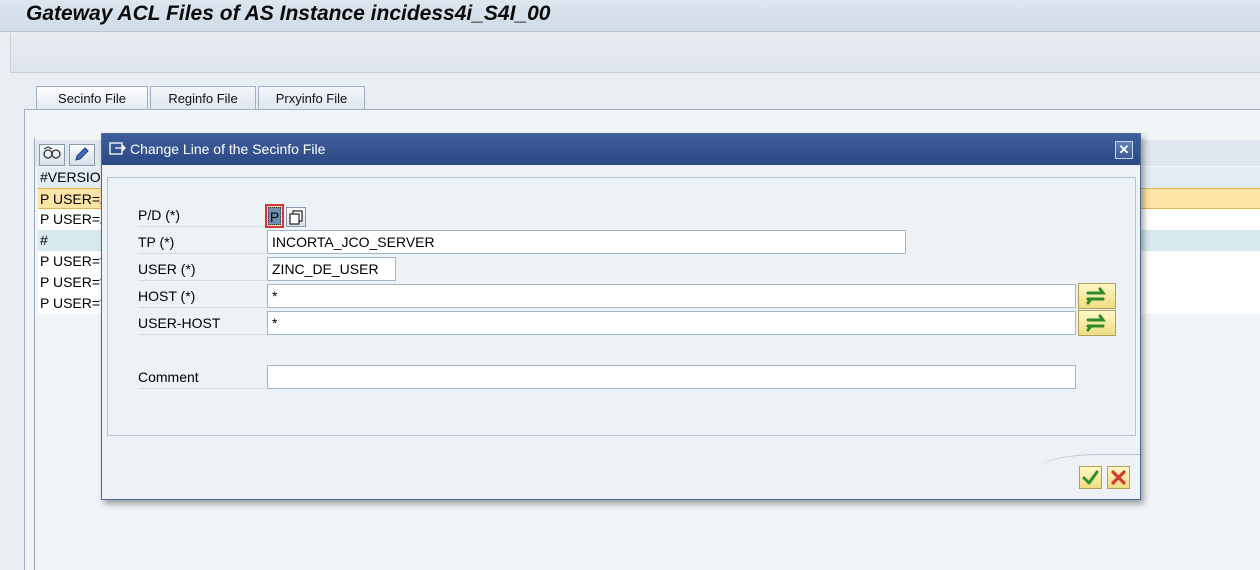 The width and height of the screenshot is (1260, 570). What do you see at coordinates (228, 149) in the screenshot?
I see `dialog-title: Change Line of the Secinfo File` at bounding box center [228, 149].